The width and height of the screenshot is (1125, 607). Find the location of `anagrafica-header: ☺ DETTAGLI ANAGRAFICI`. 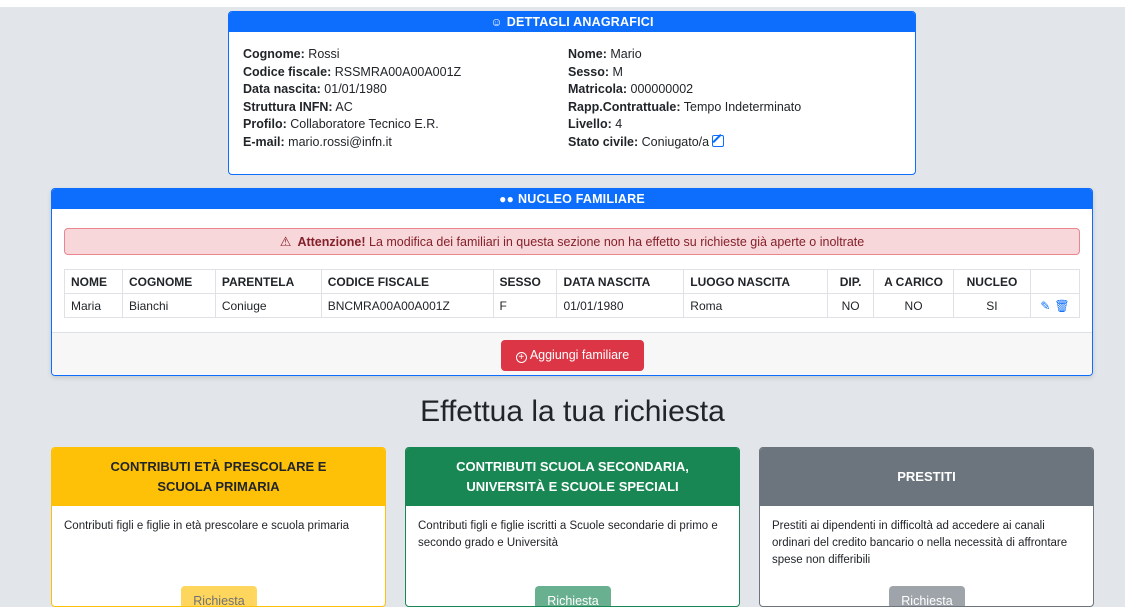

anagrafica-header: ☺ DETTAGLI ANAGRAFICI is located at coordinates (572, 22).